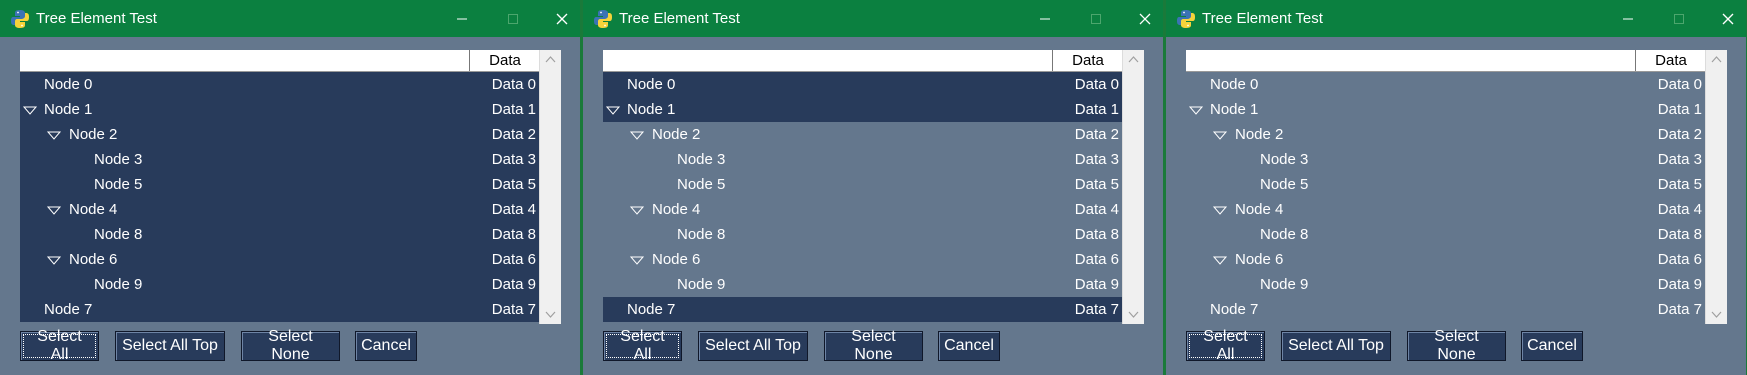 Image resolution: width=1747 pixels, height=375 pixels. I want to click on node-label: Node 8, so click(701, 234).